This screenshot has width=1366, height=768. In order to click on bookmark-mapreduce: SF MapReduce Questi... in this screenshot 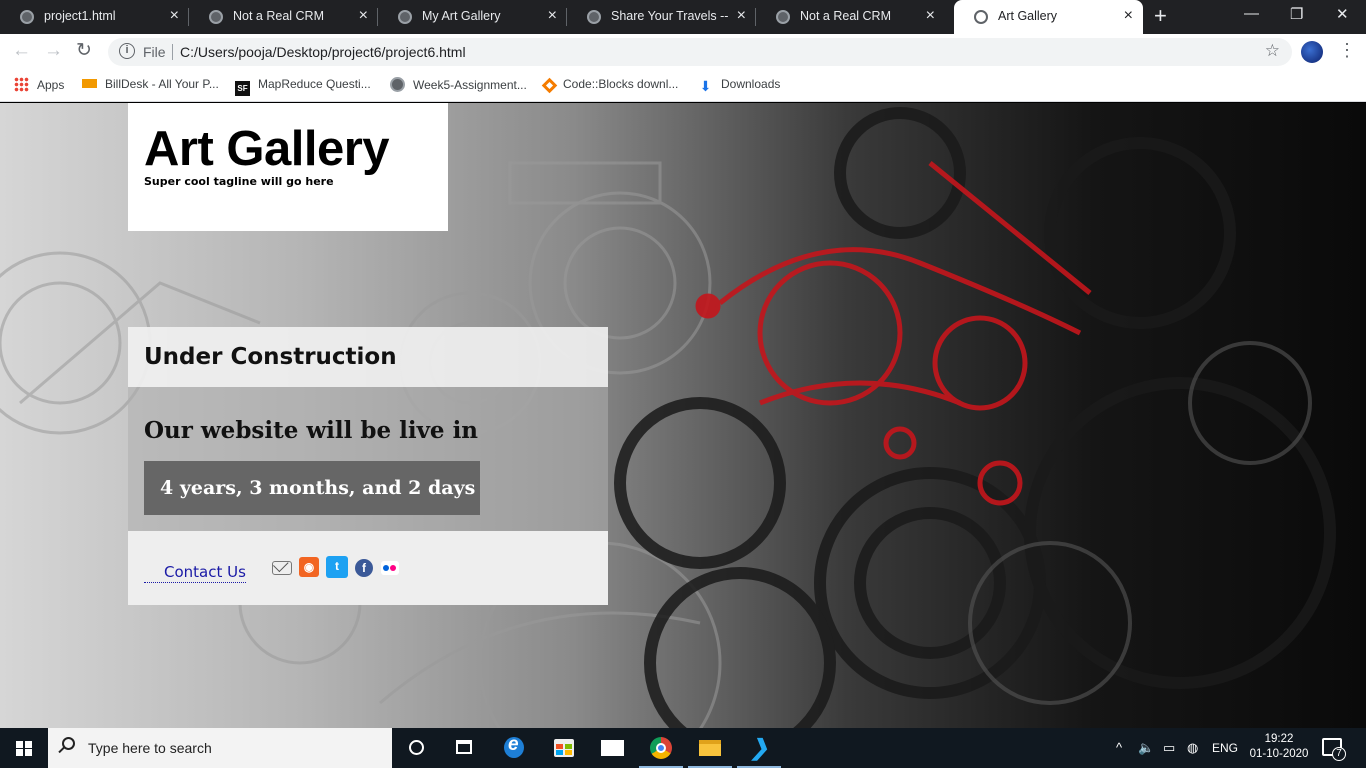, I will do `click(303, 86)`.